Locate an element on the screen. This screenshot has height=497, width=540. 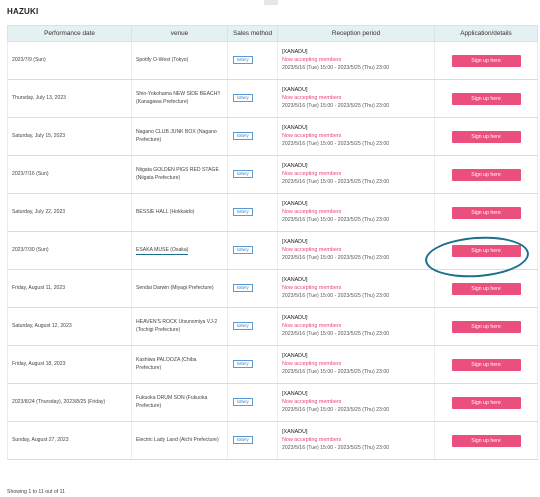
column-header-reception-period: Reception period is located at coordinates (356, 33).